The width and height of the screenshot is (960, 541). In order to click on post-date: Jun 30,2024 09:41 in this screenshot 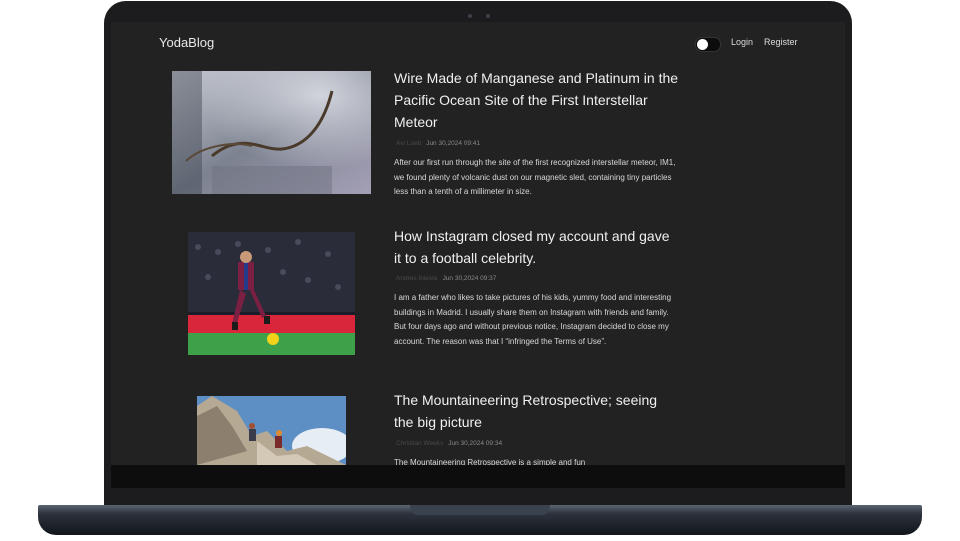, I will do `click(453, 143)`.